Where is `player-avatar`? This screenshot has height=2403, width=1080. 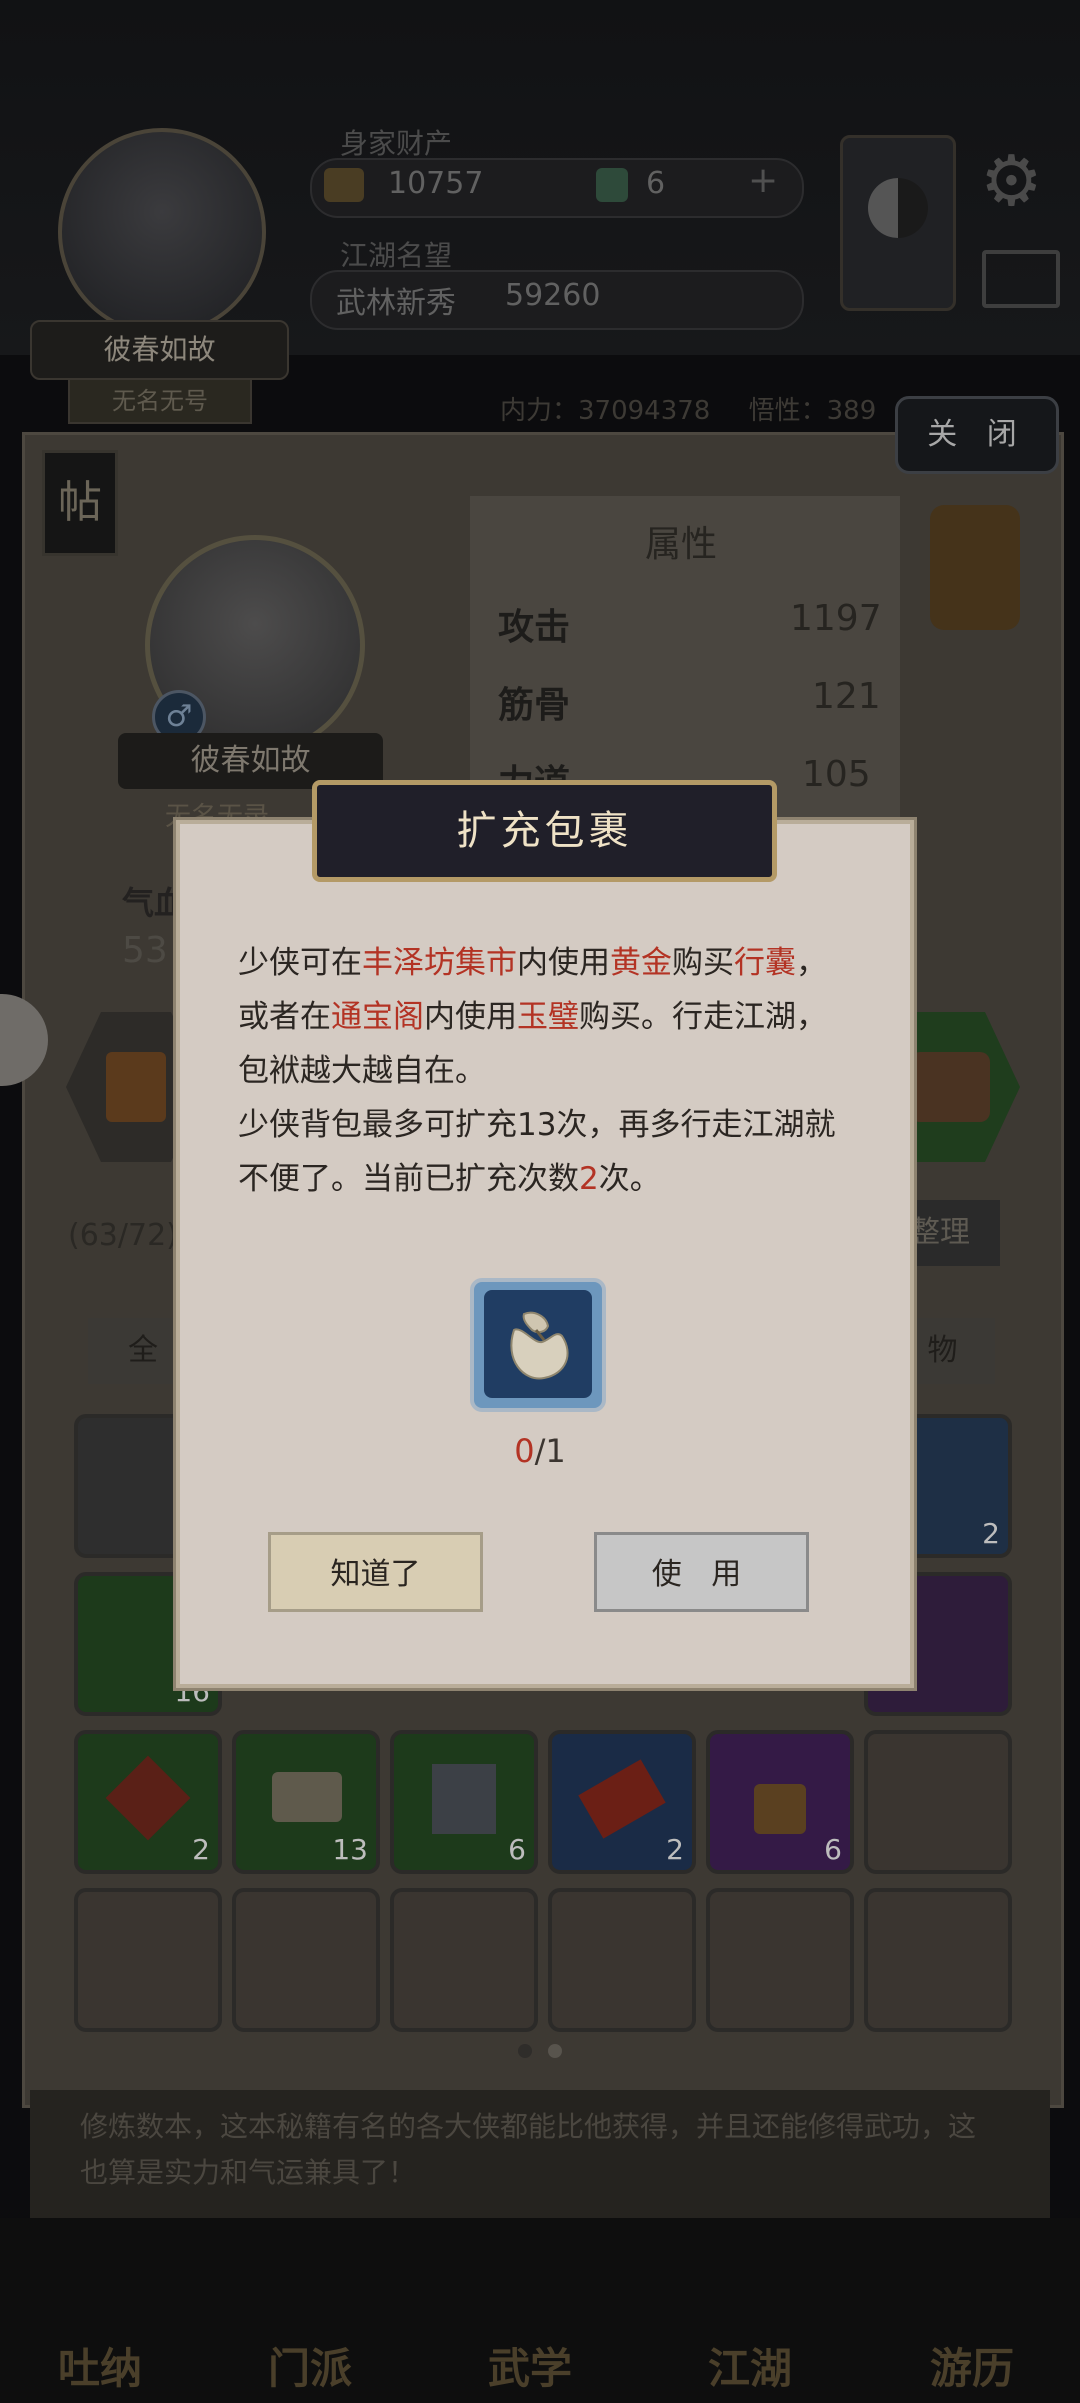
player-avatar is located at coordinates (162, 232).